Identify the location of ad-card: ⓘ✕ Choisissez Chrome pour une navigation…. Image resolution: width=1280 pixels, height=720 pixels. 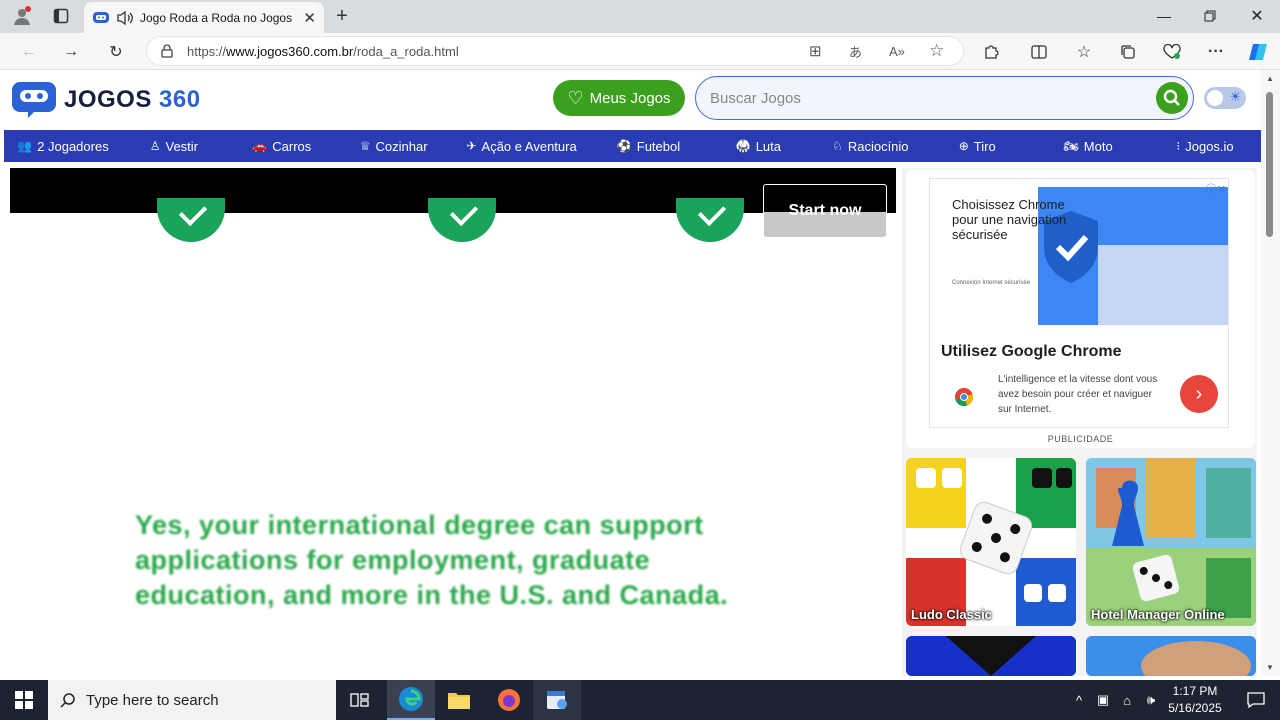
(1080, 309).